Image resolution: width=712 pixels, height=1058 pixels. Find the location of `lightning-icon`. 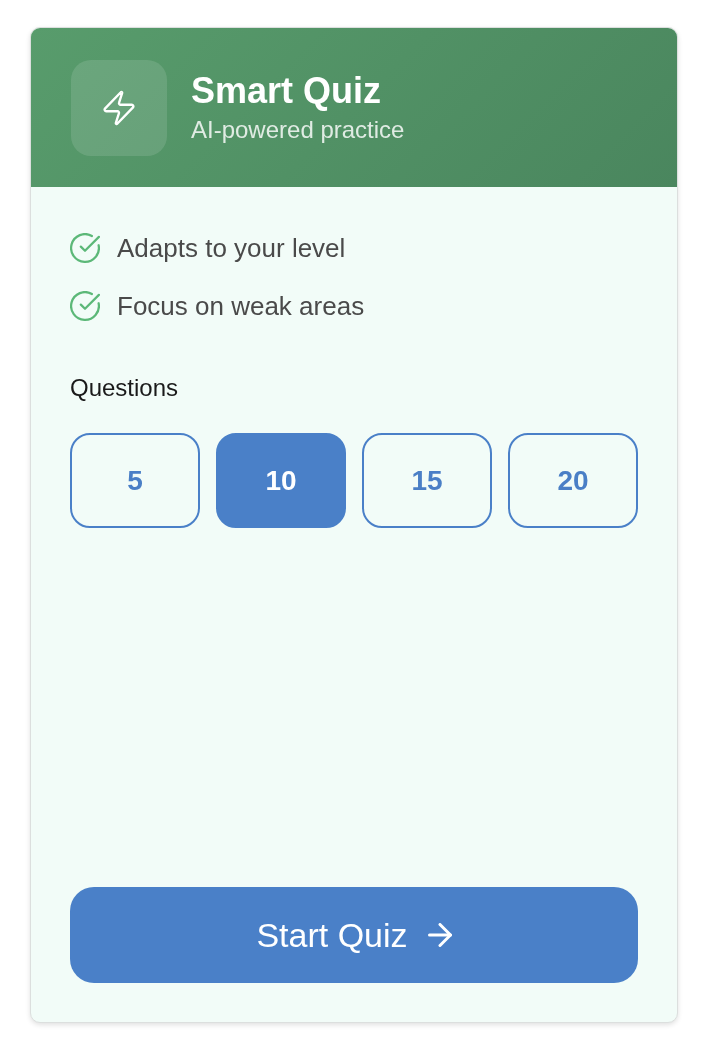

lightning-icon is located at coordinates (119, 107).